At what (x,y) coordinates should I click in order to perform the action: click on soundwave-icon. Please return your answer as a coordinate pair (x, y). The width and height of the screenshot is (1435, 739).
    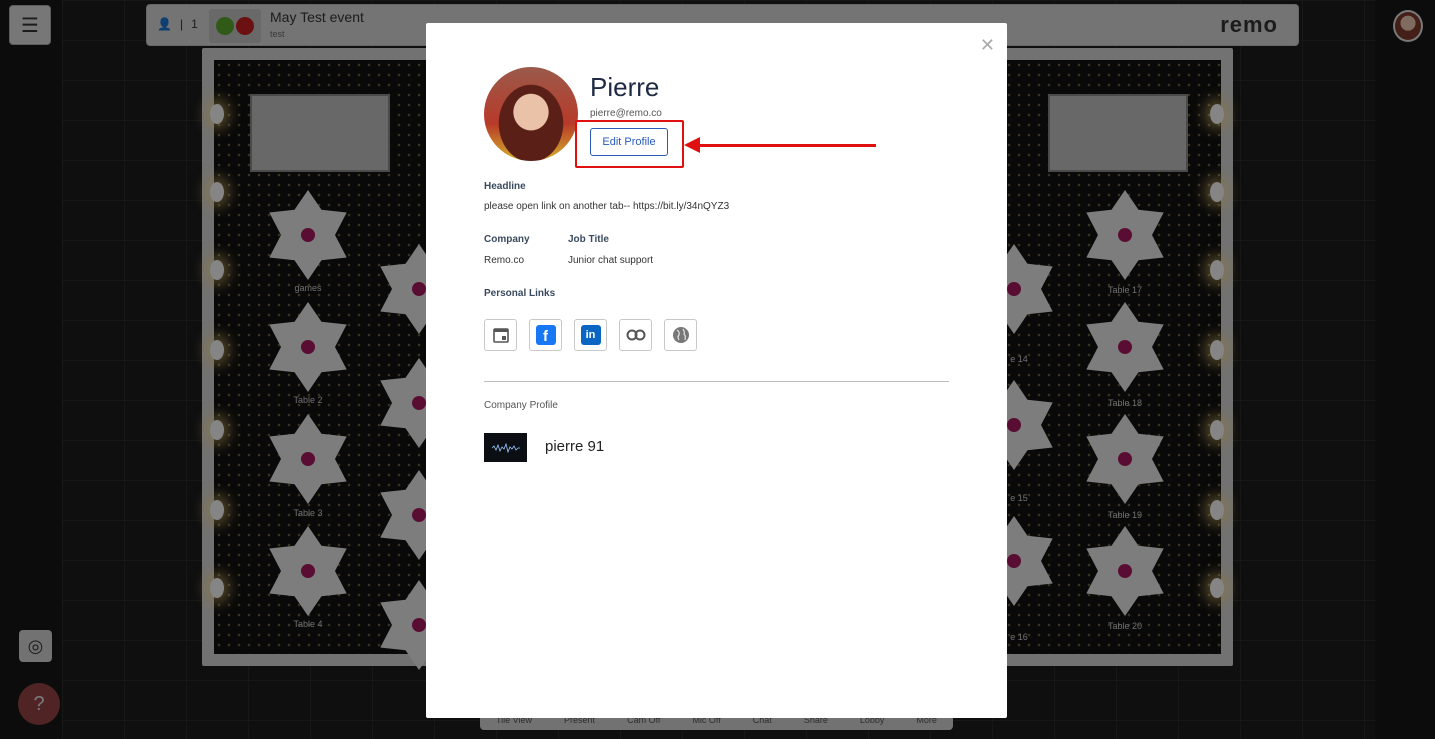
    Looking at the image, I should click on (505, 447).